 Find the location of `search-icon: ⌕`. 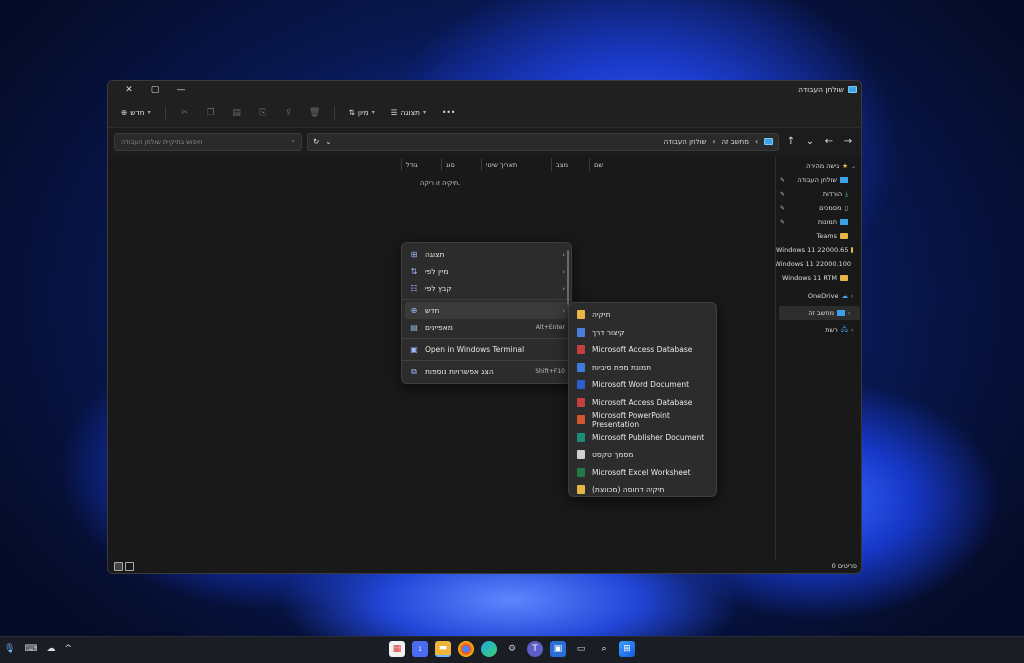

search-icon: ⌕ is located at coordinates (604, 649).